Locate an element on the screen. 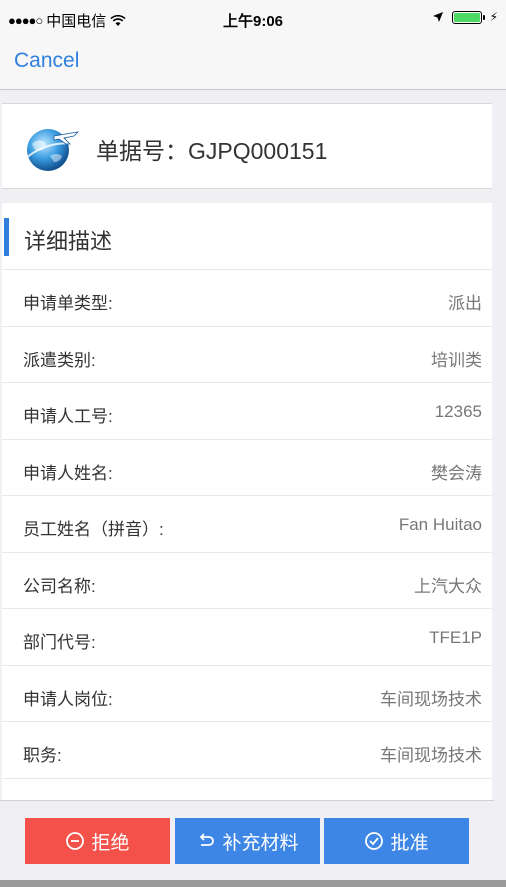 The height and width of the screenshot is (887, 506). detail-row: 申请人岗位: 车间现场技术 is located at coordinates (247, 694).